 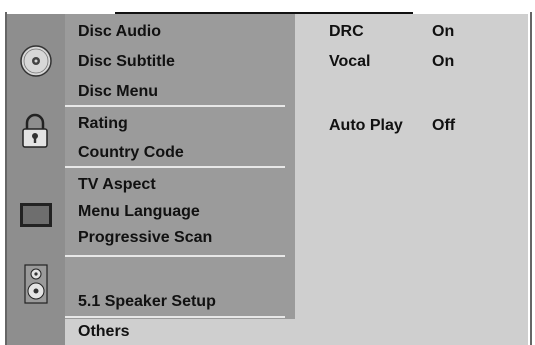 What do you see at coordinates (36, 63) in the screenshot?
I see `disc-icon` at bounding box center [36, 63].